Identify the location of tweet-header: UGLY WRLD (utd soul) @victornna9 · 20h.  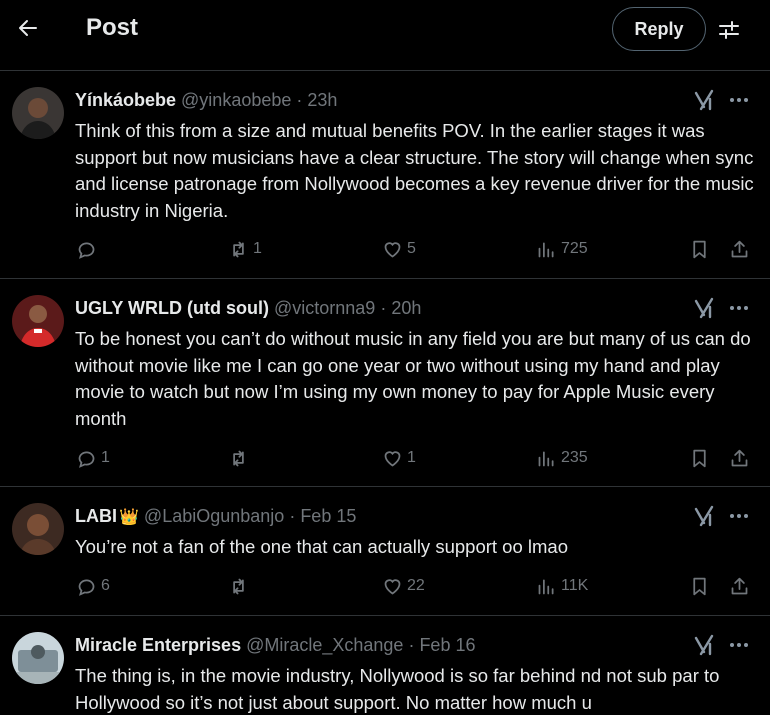
(248, 308).